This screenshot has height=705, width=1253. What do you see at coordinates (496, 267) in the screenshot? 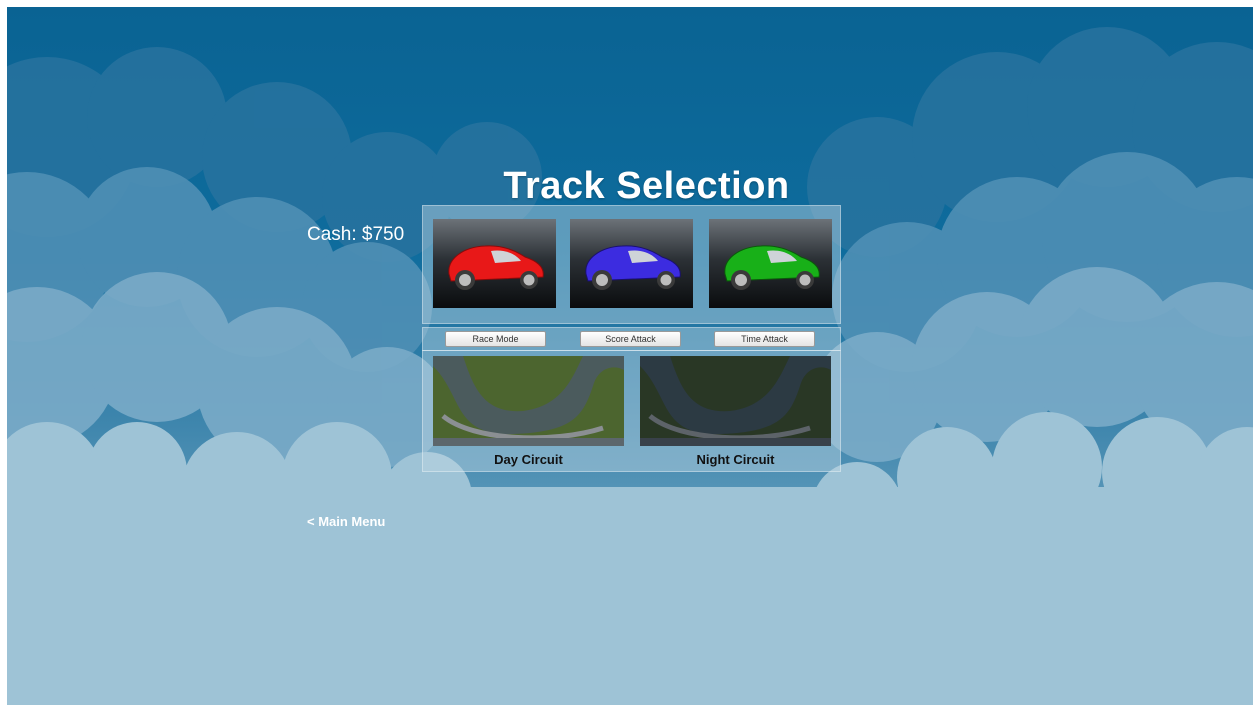
I see `red-car-icon` at bounding box center [496, 267].